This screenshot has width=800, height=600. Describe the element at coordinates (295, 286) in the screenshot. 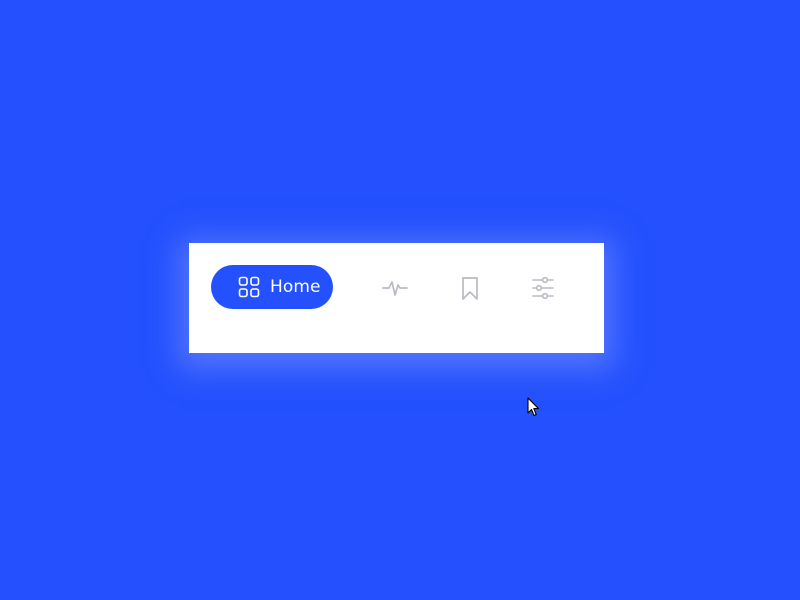

I see `tab-home-label: Home` at that location.